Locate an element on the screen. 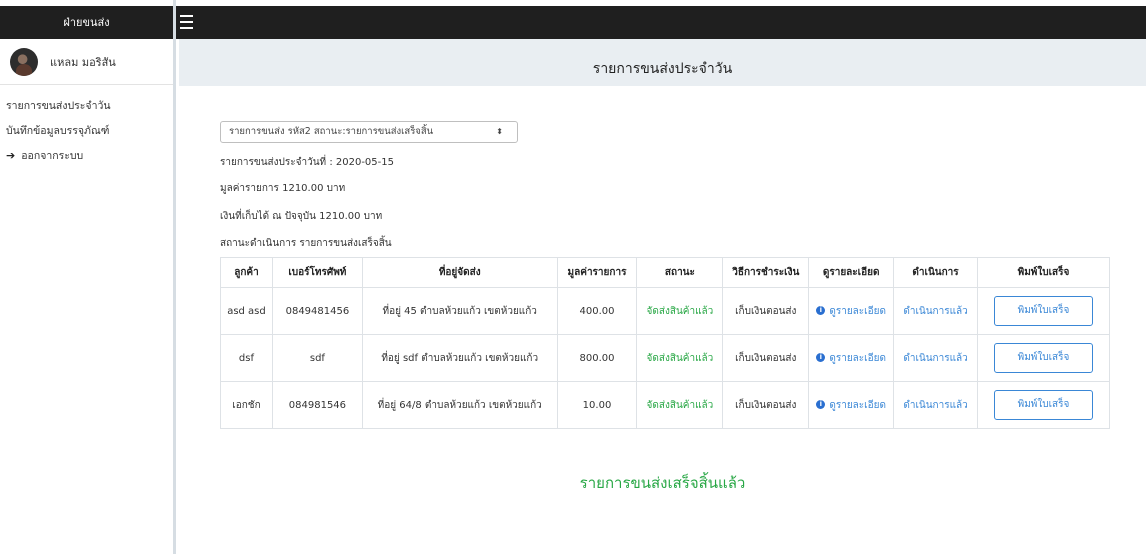 This screenshot has width=1146, height=554. page-title: รายการขนส่งประจำวัน is located at coordinates (662, 62).